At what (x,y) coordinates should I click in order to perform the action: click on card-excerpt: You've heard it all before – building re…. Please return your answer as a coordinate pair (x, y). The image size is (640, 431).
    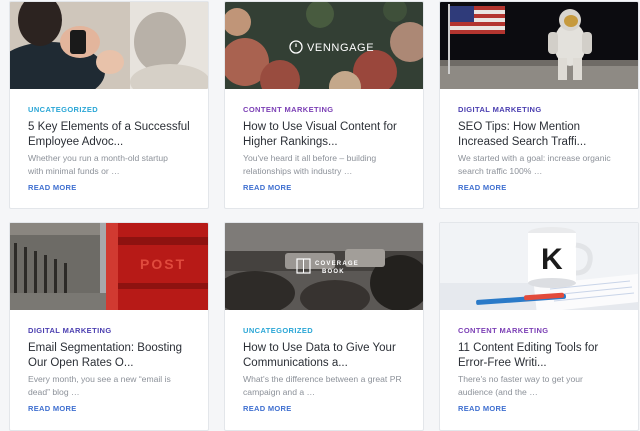
    Looking at the image, I should click on (329, 165).